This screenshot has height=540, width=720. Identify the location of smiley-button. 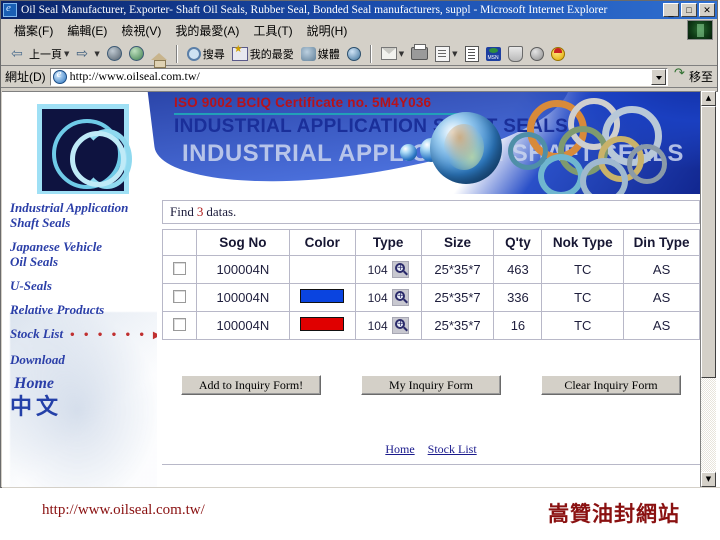
(558, 54).